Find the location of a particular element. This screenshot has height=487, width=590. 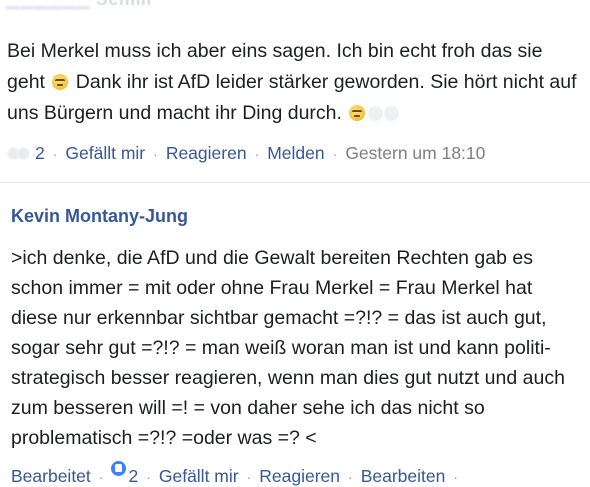

comment-divider is located at coordinates (295, 182).